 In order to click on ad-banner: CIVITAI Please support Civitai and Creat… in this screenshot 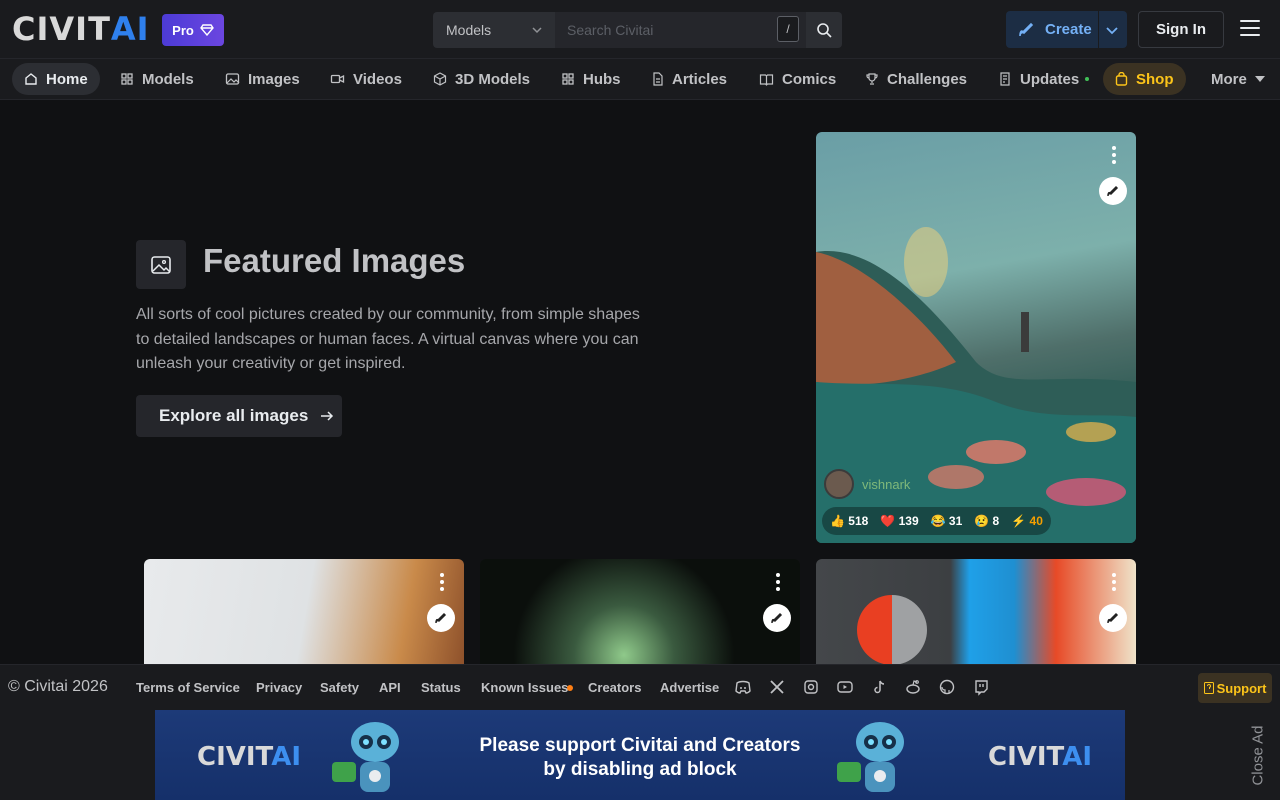, I will do `click(640, 755)`.